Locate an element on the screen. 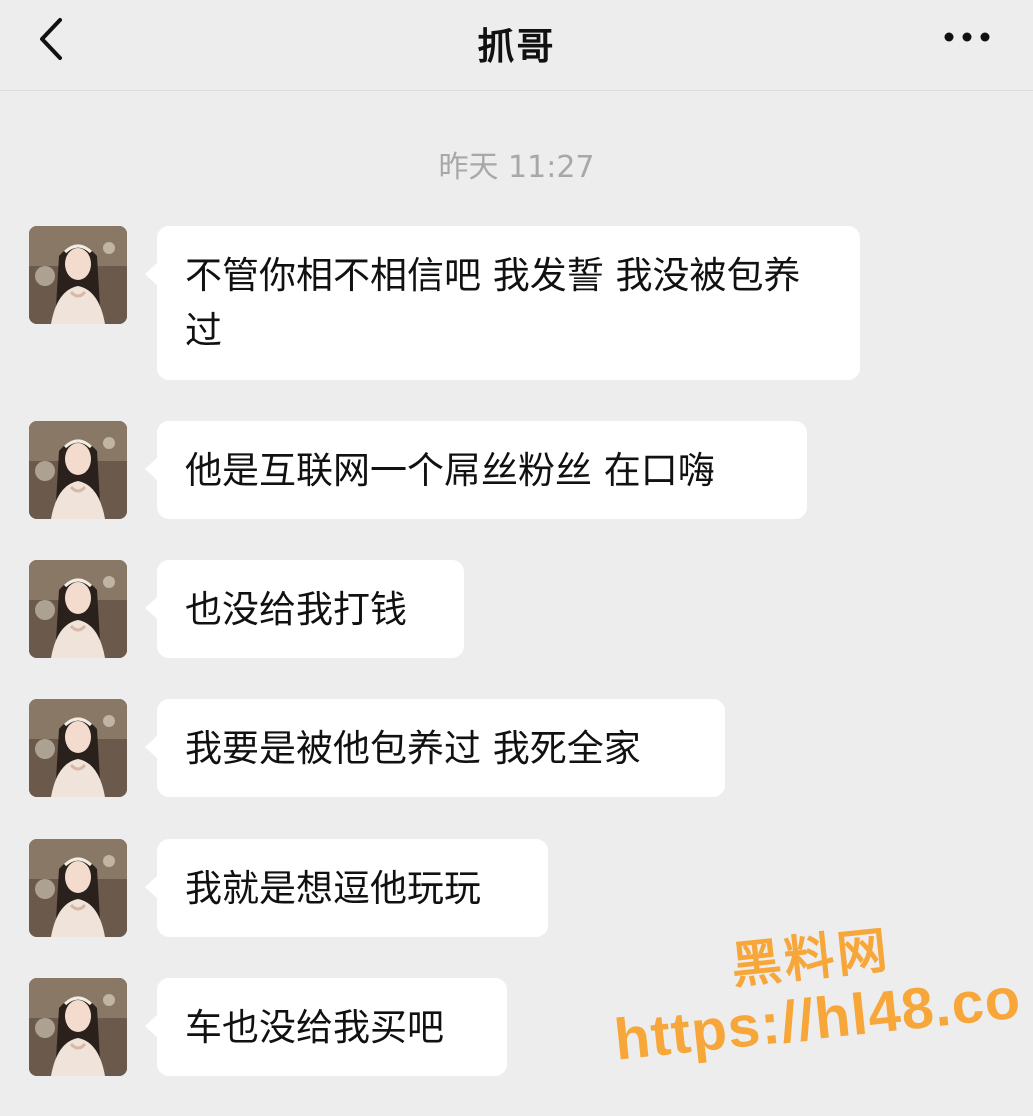 This screenshot has height=1116, width=1033. message-bubble: 他是互联网一个屌丝粉丝 在口嗨 is located at coordinates (476, 470).